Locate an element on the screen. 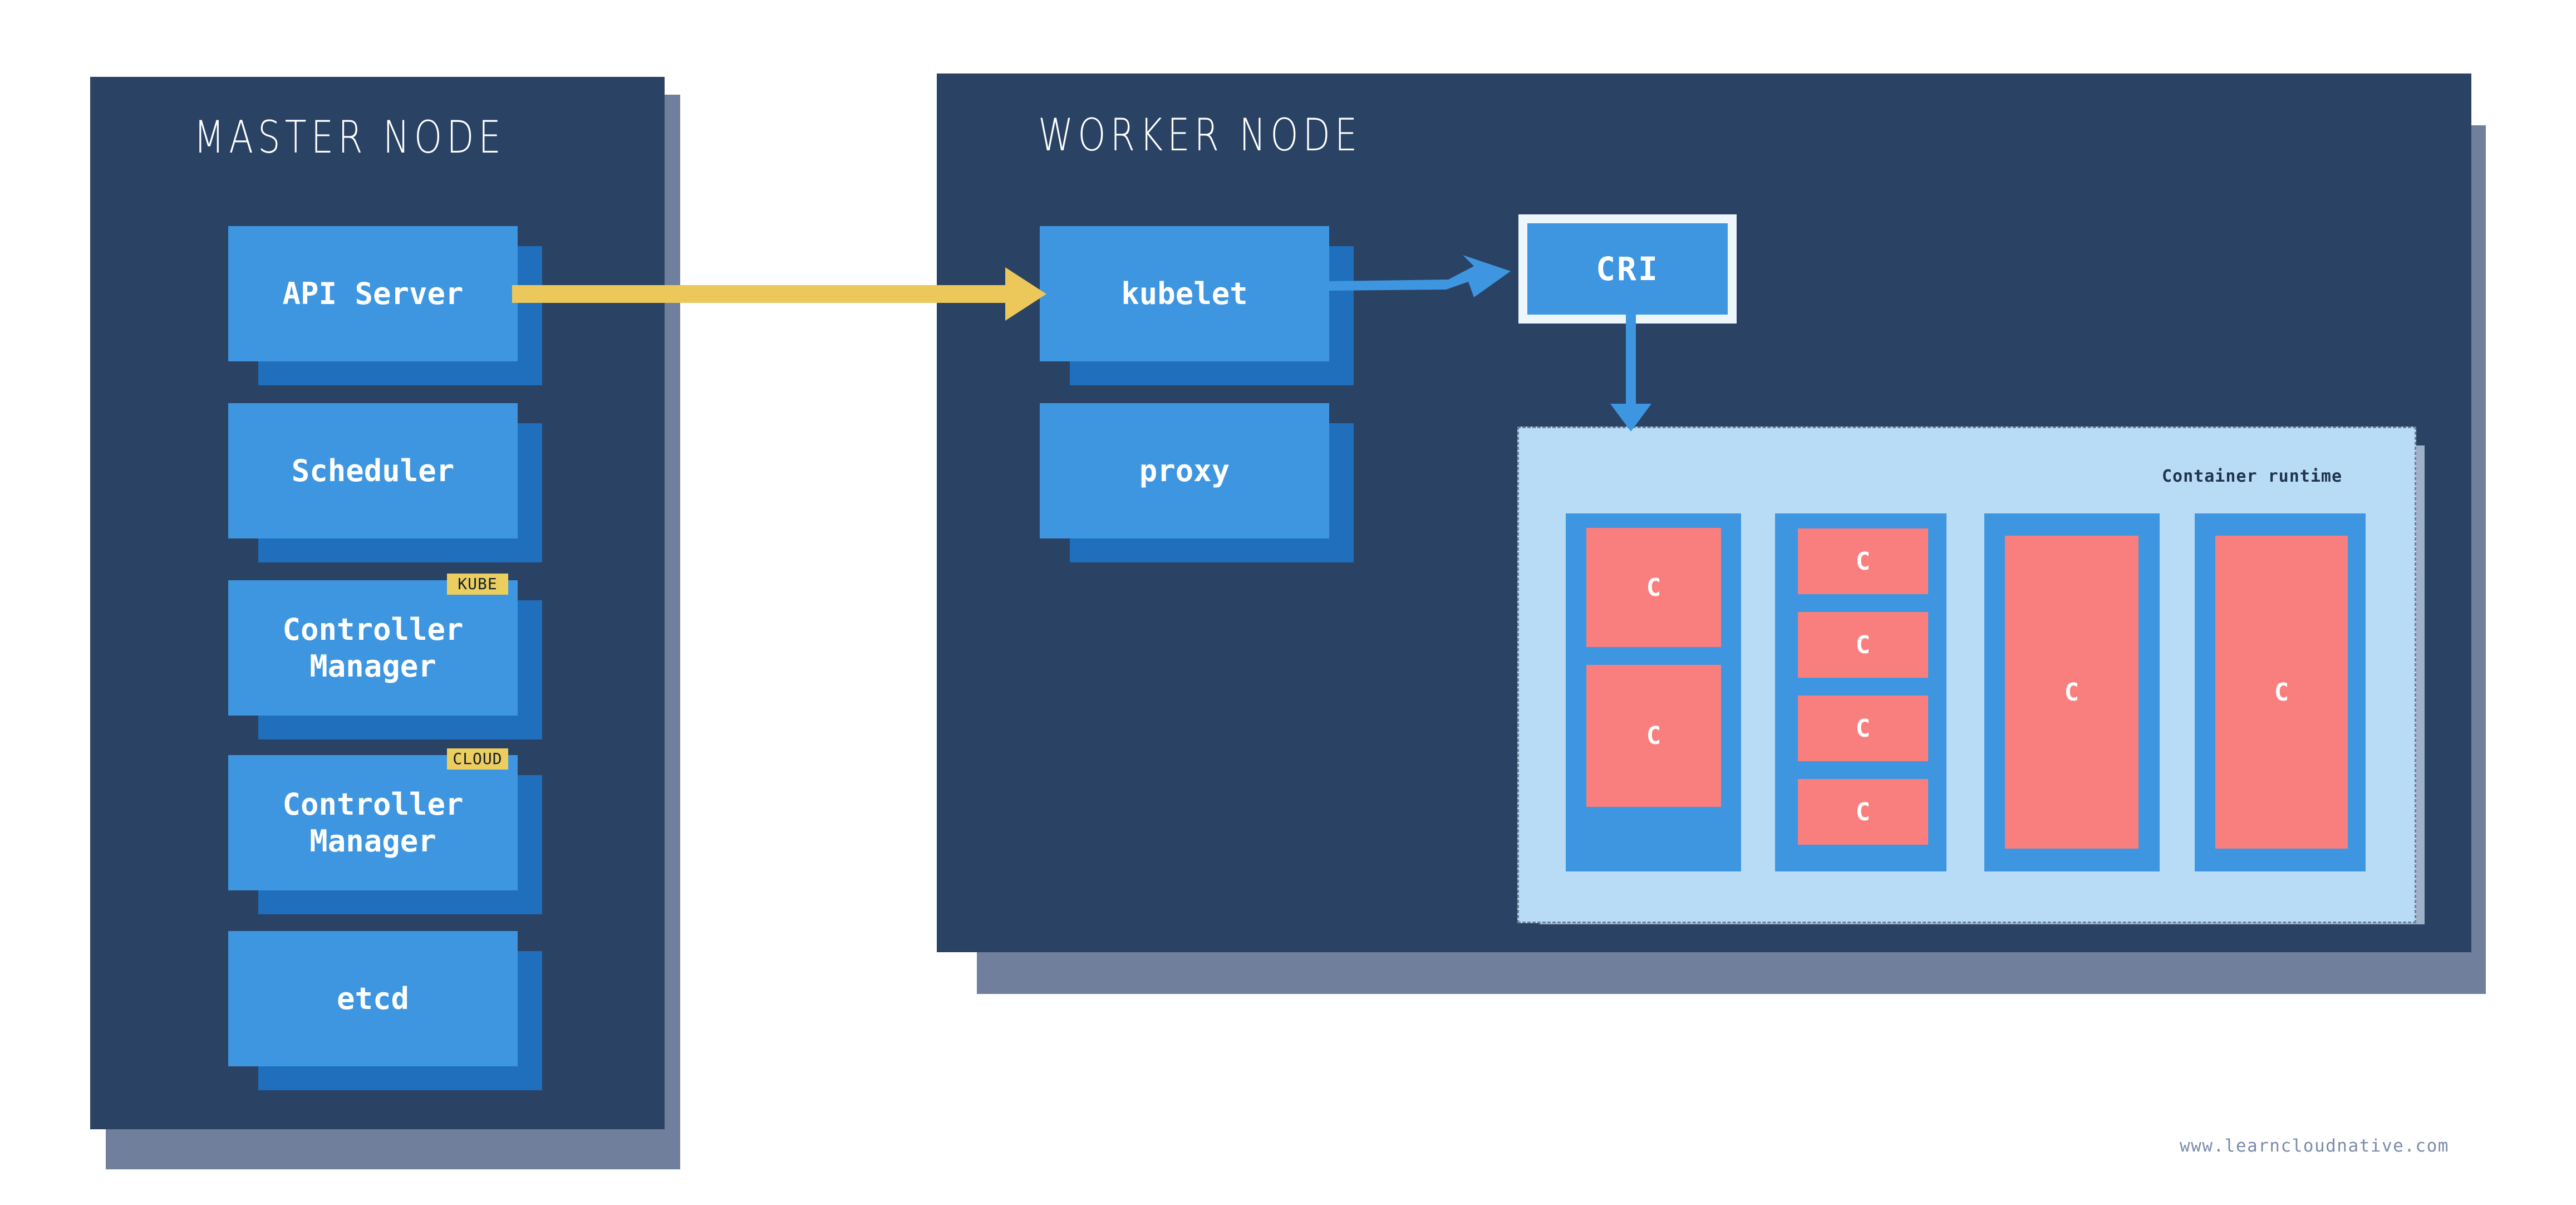 This screenshot has width=2576, height=1205. cri-label: CRI is located at coordinates (1627, 269).